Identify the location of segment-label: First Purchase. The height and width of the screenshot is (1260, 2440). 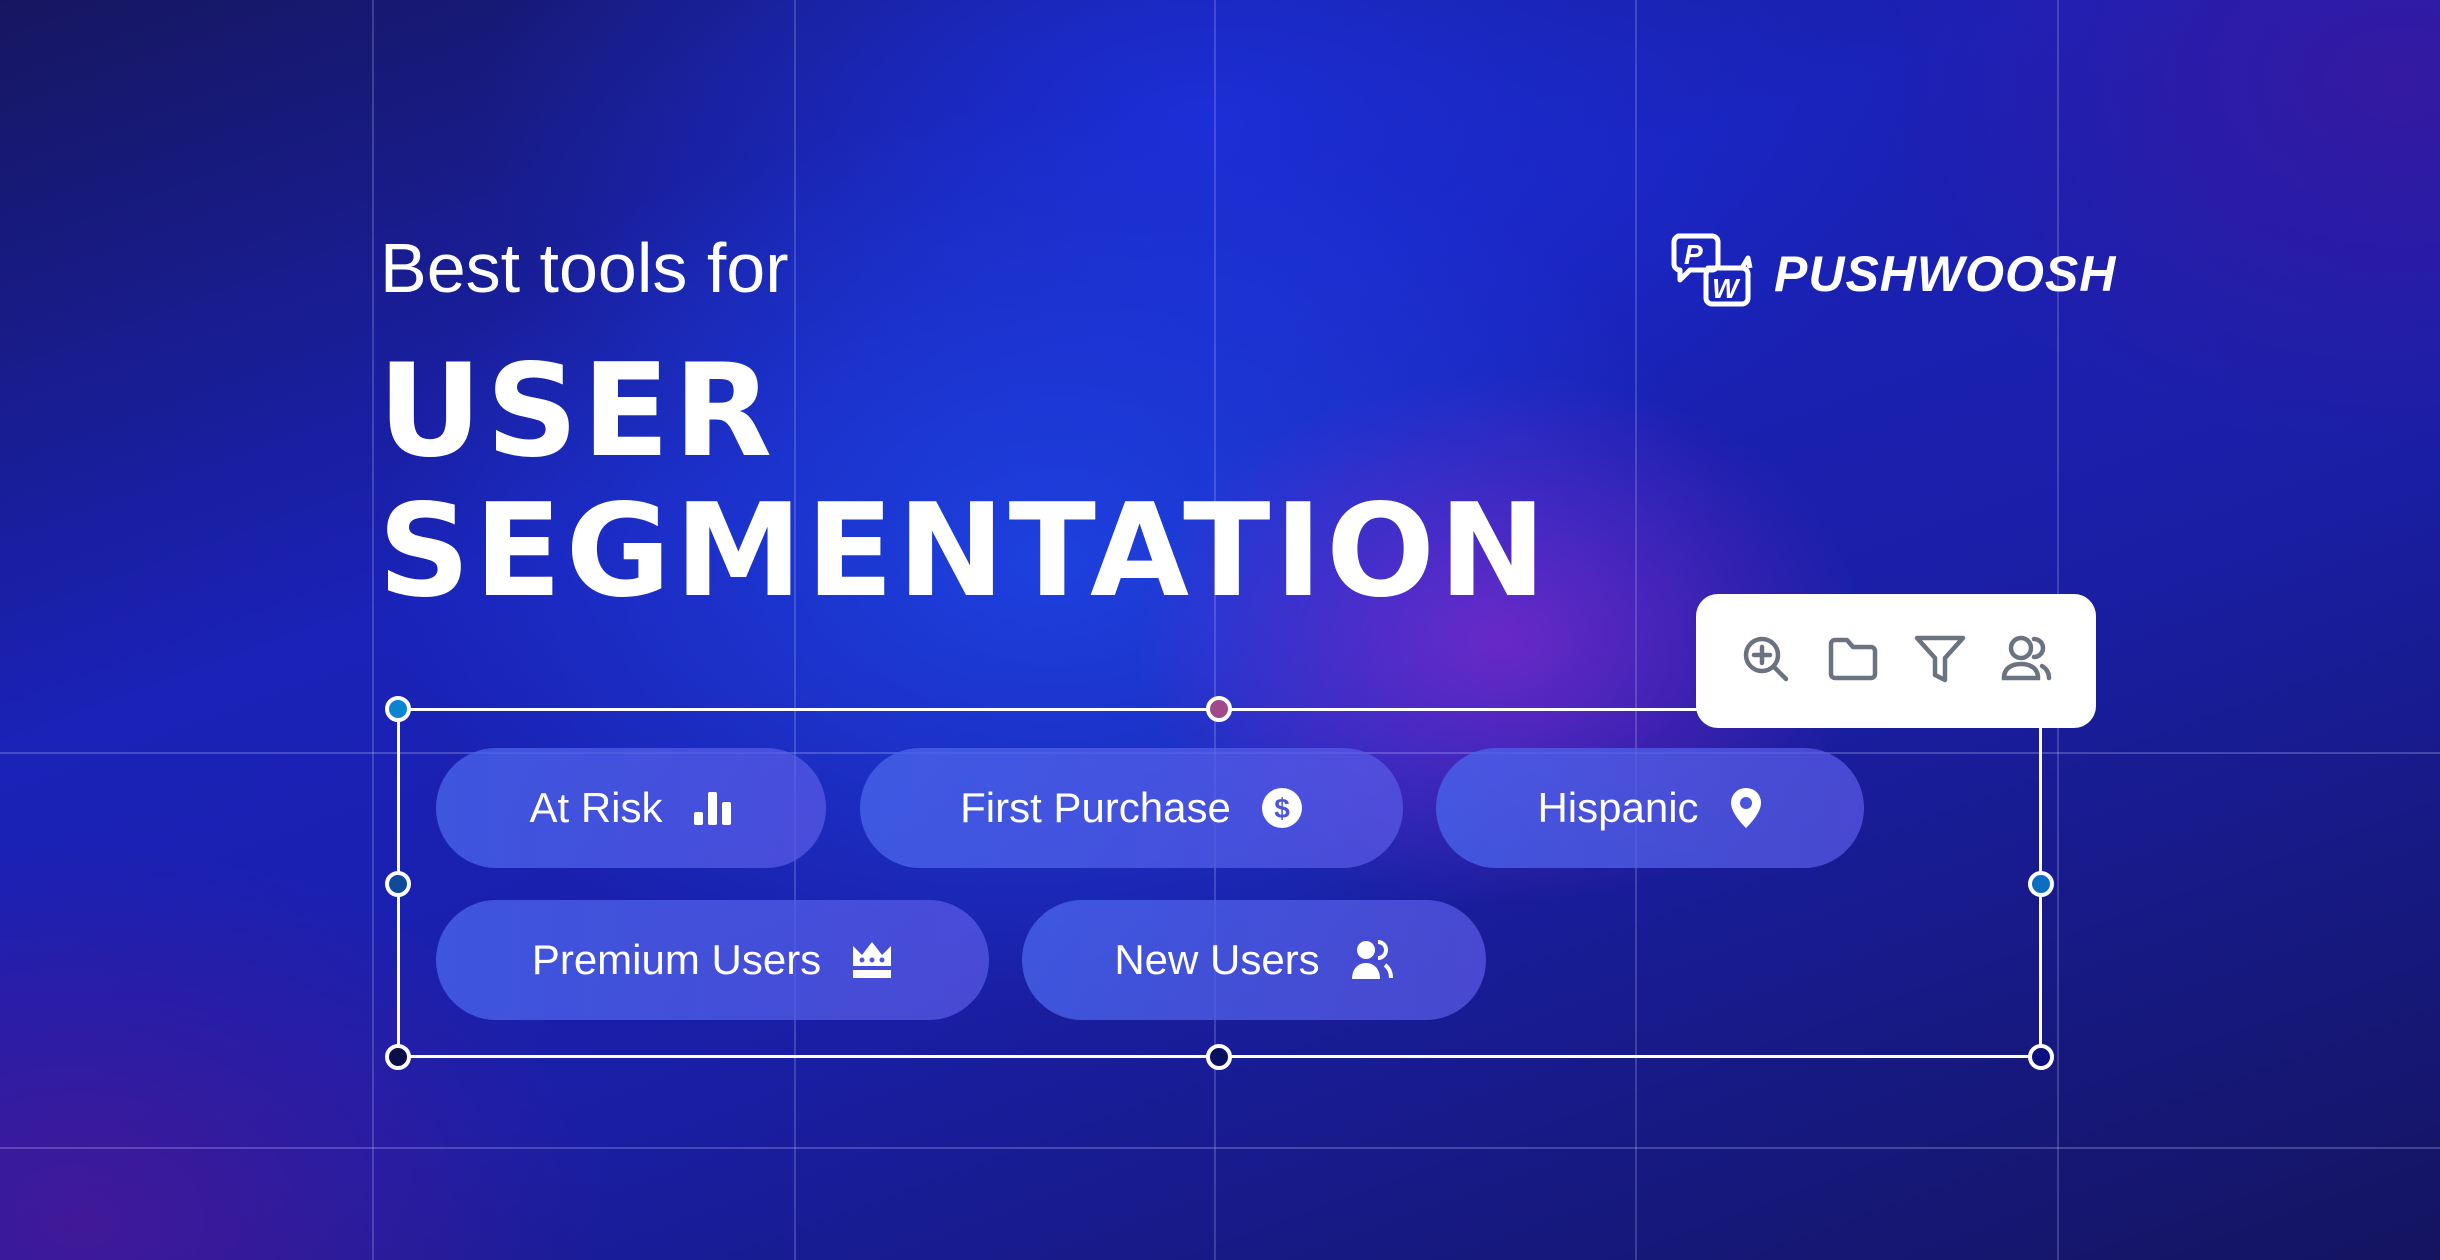
(1095, 807).